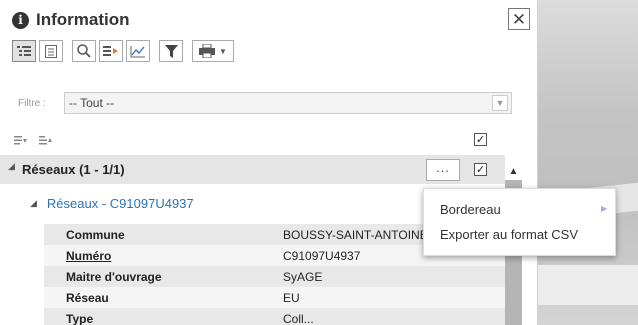 The width and height of the screenshot is (638, 325). What do you see at coordinates (114, 276) in the screenshot?
I see `attribute-name: Maitre d'ouvrage` at bounding box center [114, 276].